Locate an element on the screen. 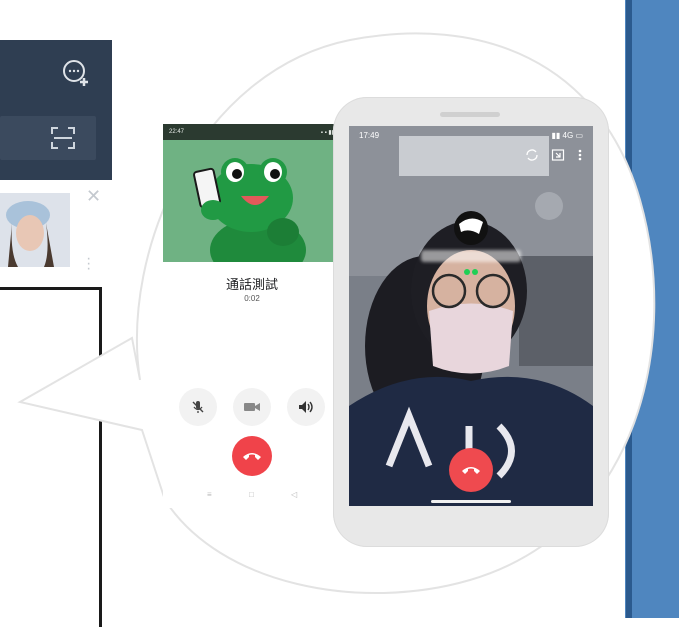  end-video-call-button is located at coordinates (471, 470).